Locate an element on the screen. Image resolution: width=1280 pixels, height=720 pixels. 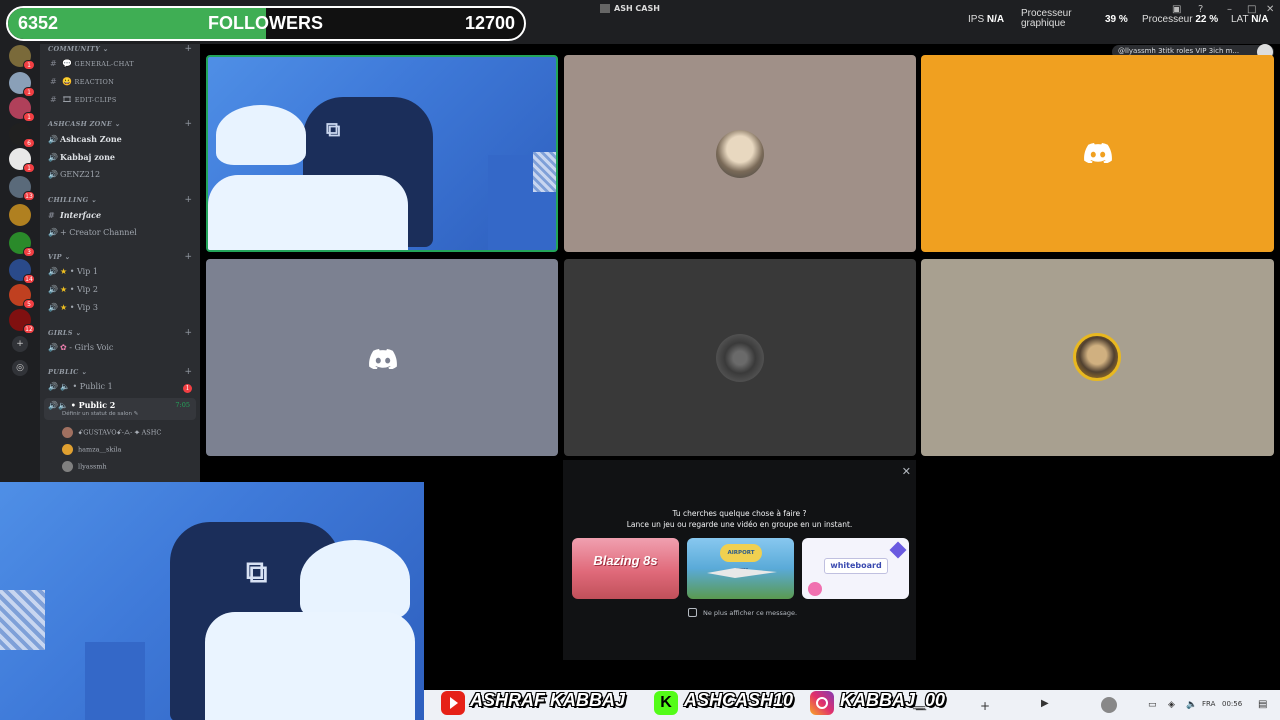
shirt-shape is located at coordinates (308, 212).